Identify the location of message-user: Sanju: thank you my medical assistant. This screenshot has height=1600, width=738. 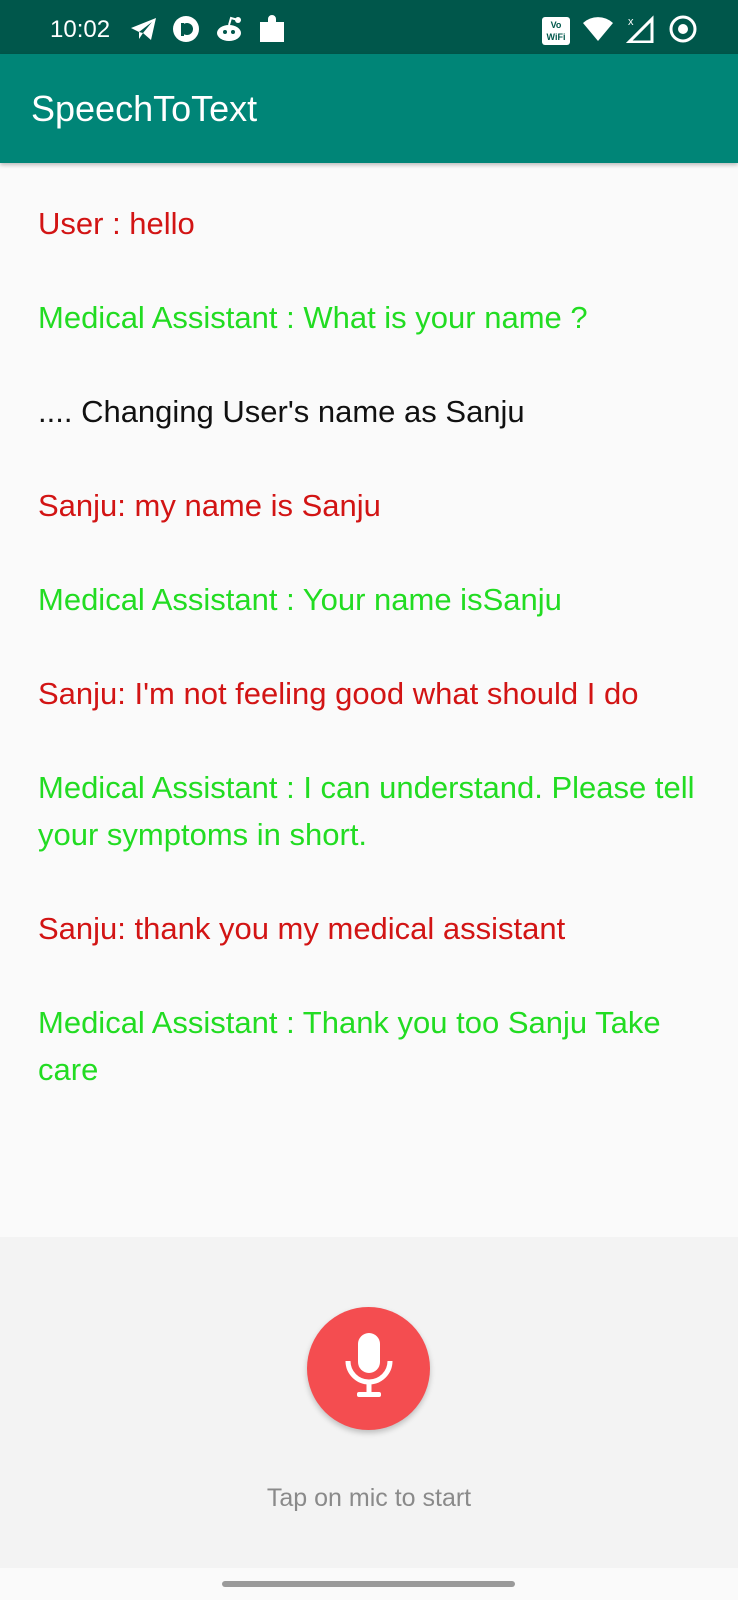
(302, 928).